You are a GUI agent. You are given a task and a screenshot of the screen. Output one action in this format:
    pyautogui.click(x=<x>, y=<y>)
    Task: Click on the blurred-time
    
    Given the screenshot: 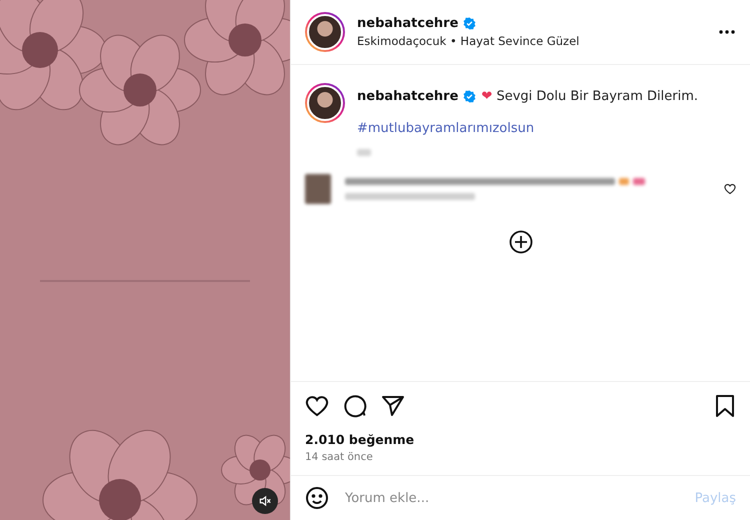 What is the action you would take?
    pyautogui.click(x=364, y=152)
    